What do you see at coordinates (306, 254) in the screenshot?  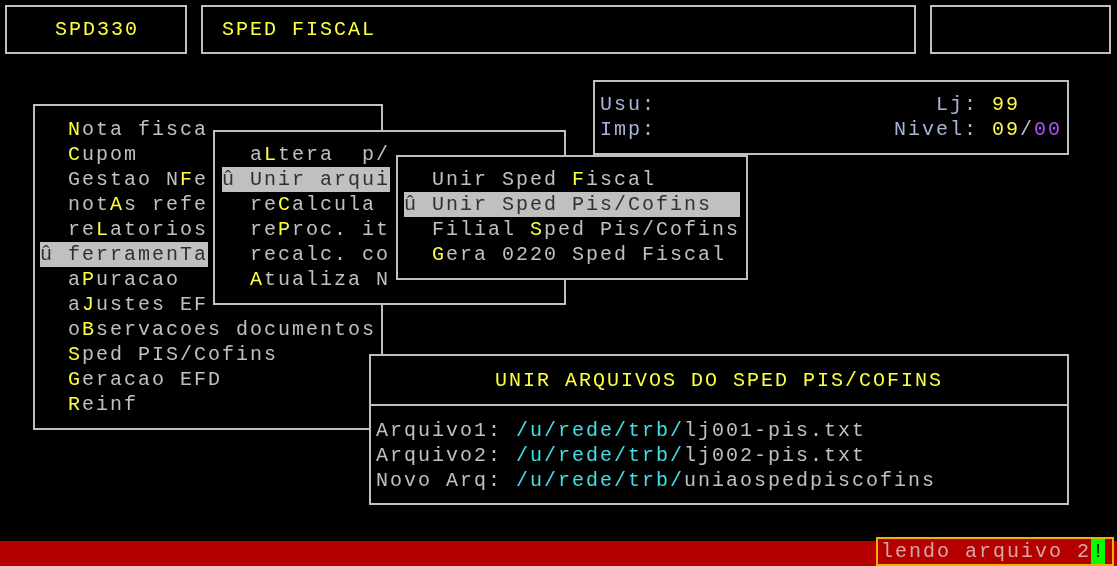 I see `menu-item: recalc. co` at bounding box center [306, 254].